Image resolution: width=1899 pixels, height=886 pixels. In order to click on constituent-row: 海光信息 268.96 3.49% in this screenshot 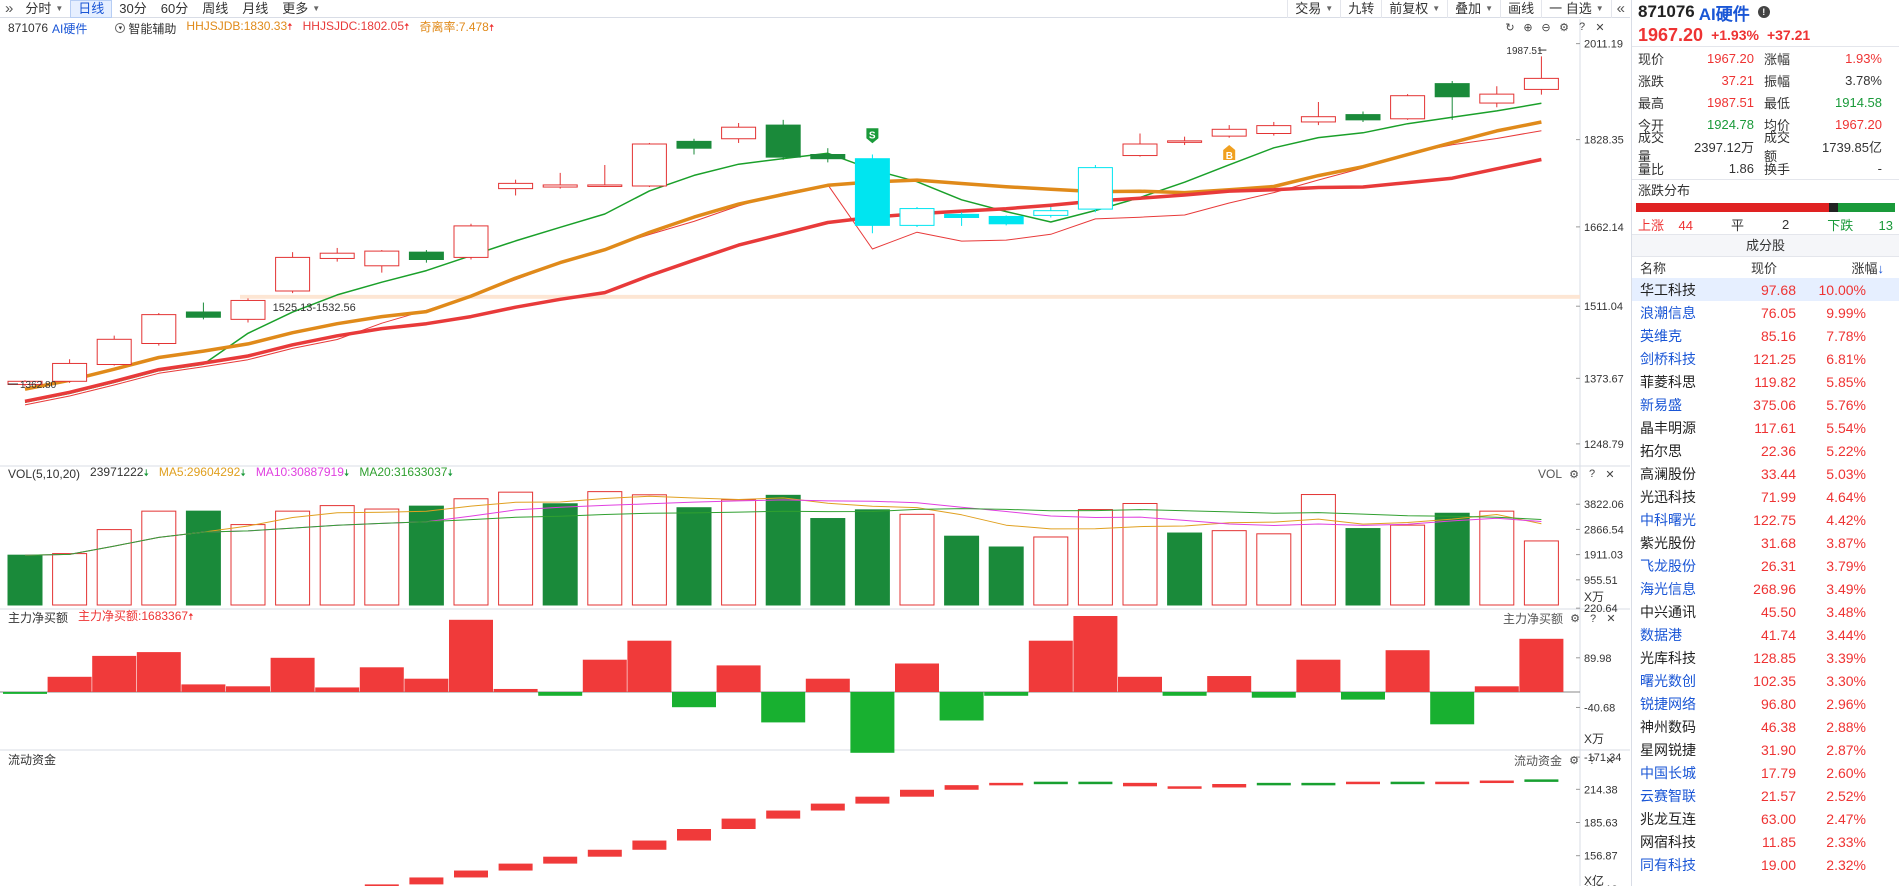, I will do `click(1765, 588)`.